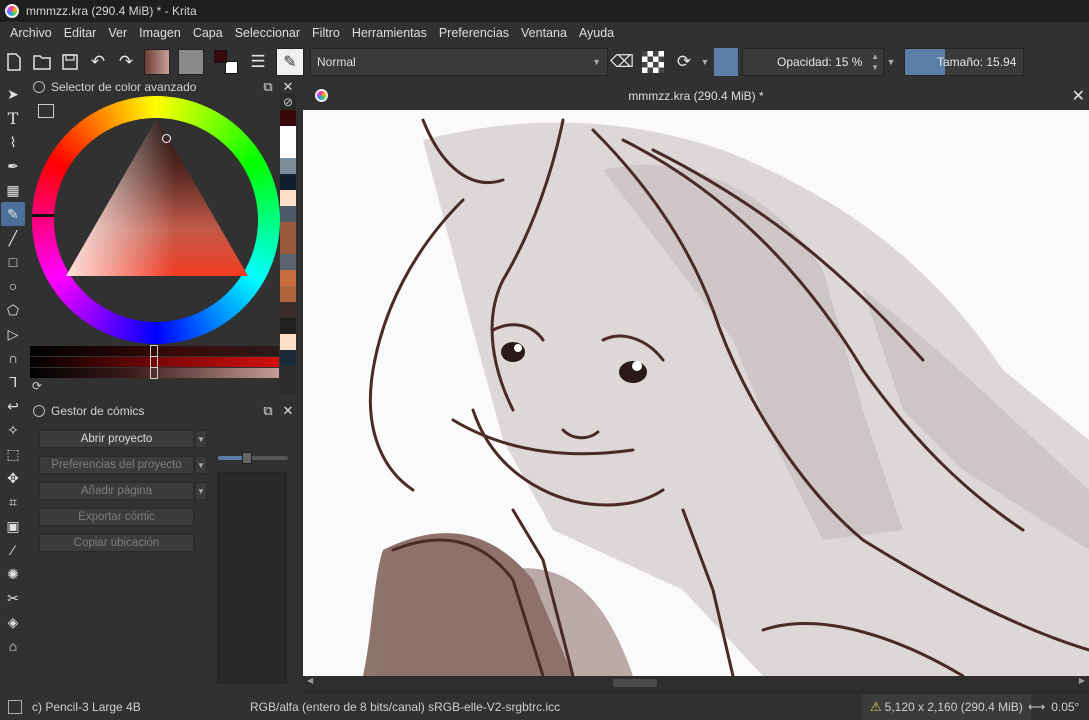  I want to click on menu-imagen: Imagen, so click(160, 33).